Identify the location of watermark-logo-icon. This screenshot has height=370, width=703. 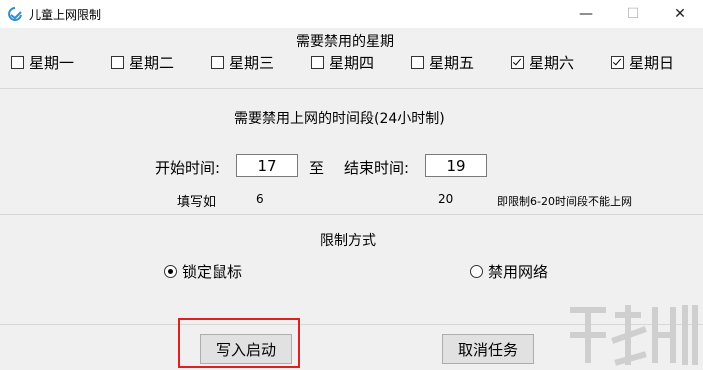
(634, 335).